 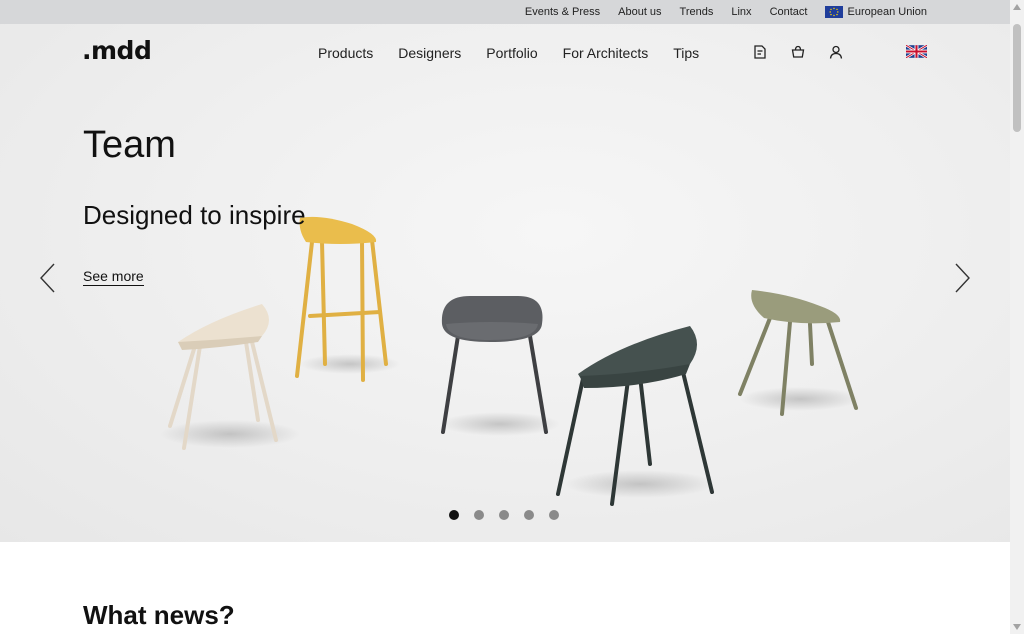 What do you see at coordinates (129, 145) in the screenshot?
I see `hero-title: Team` at bounding box center [129, 145].